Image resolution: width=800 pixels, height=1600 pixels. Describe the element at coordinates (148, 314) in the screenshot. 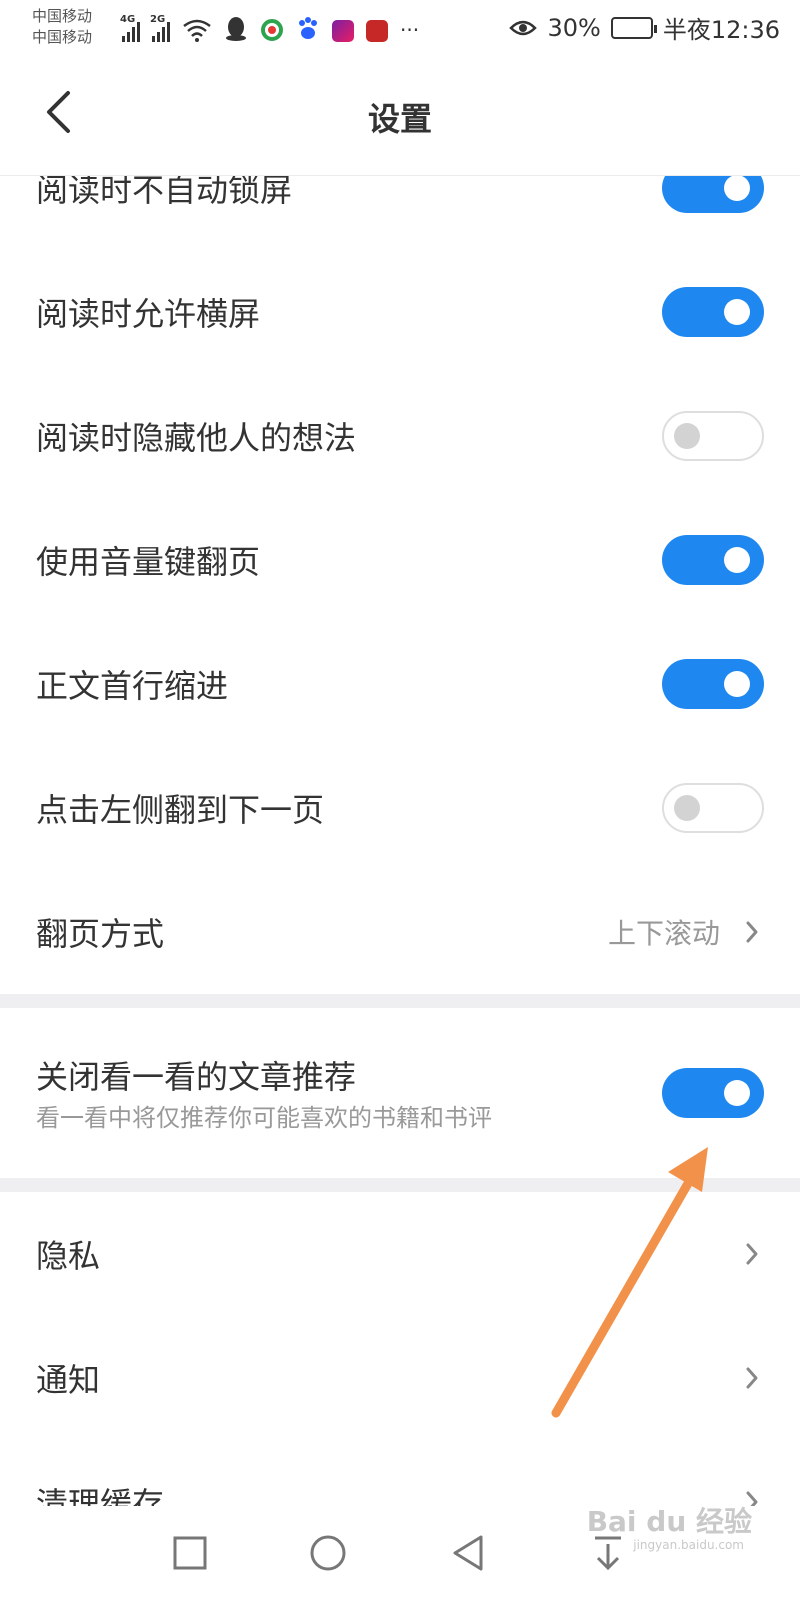

I see `setting-label: 阅读时允许横屏` at that location.